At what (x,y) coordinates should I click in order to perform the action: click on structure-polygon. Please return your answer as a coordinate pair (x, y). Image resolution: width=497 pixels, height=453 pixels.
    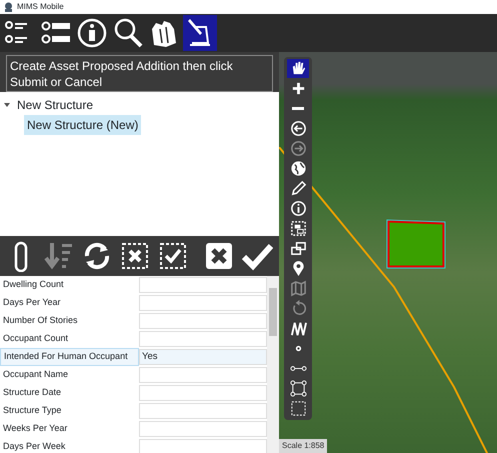
    Looking at the image, I should click on (416, 244).